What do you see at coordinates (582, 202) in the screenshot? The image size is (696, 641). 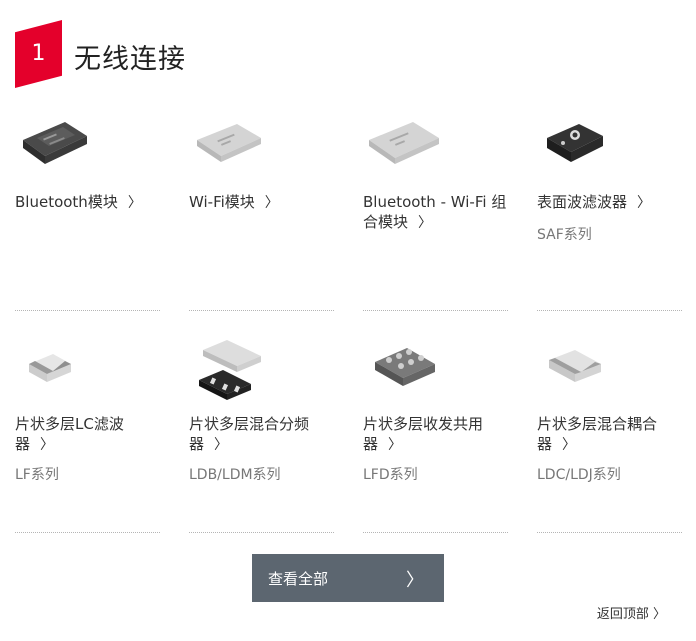 I see `card-name: 表面波滤波器` at bounding box center [582, 202].